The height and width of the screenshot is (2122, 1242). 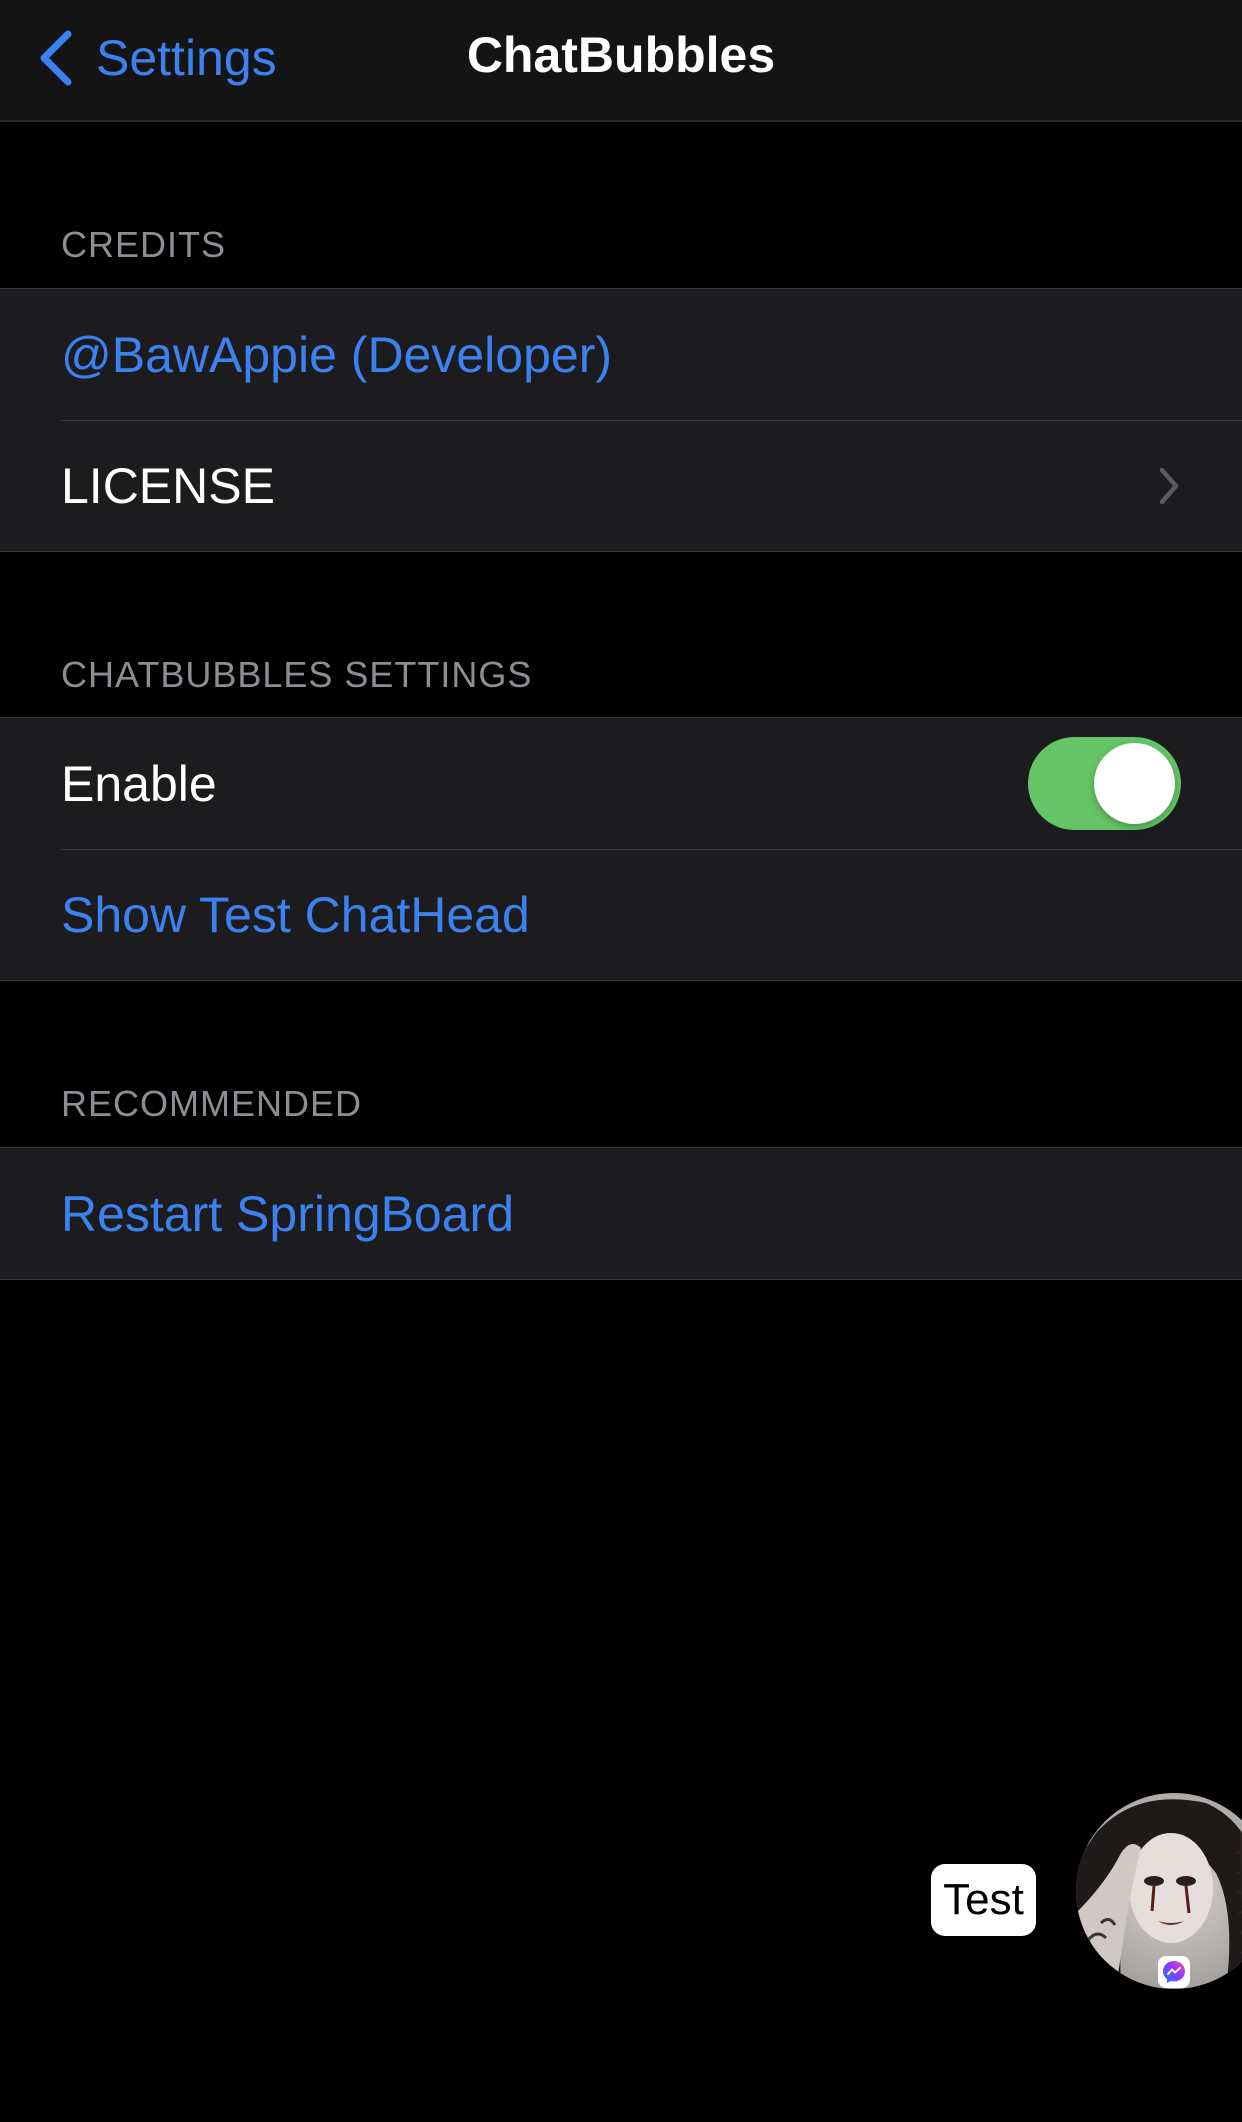 What do you see at coordinates (1134, 783) in the screenshot?
I see `toggle-knob` at bounding box center [1134, 783].